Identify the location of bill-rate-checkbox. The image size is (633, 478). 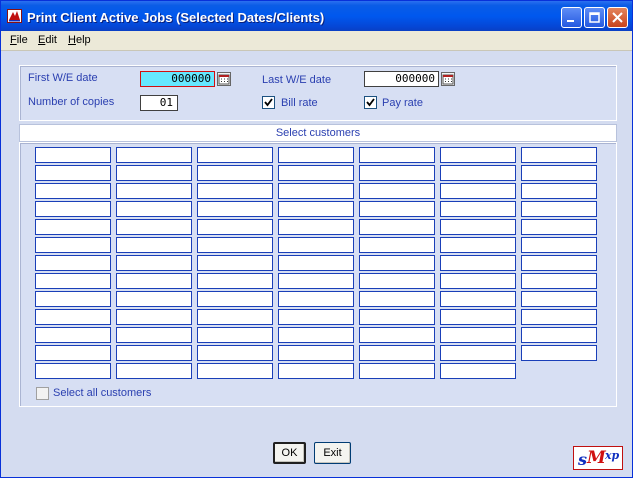
(268, 102).